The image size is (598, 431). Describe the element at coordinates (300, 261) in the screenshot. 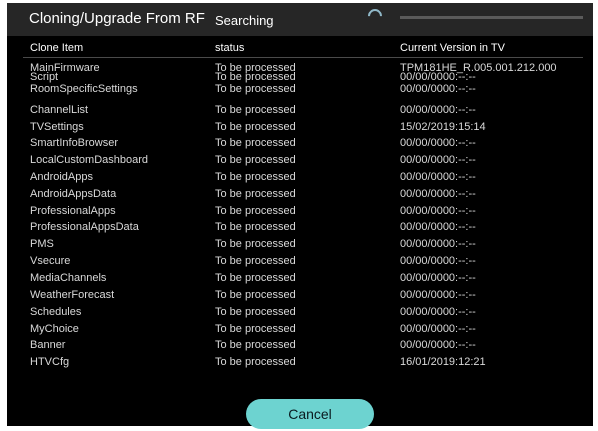

I see `table-row: Vsecure To be processed 00/00/0000:--:--` at that location.